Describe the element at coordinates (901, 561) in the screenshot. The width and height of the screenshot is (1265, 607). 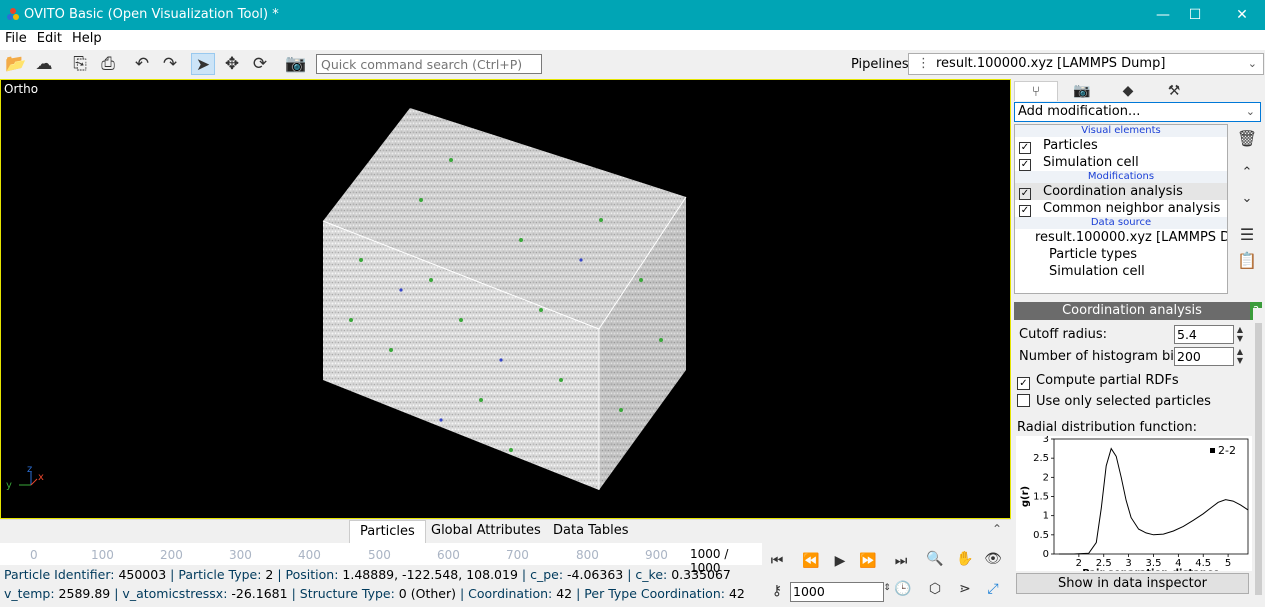
I see `last-frame-icon: ⏭` at that location.